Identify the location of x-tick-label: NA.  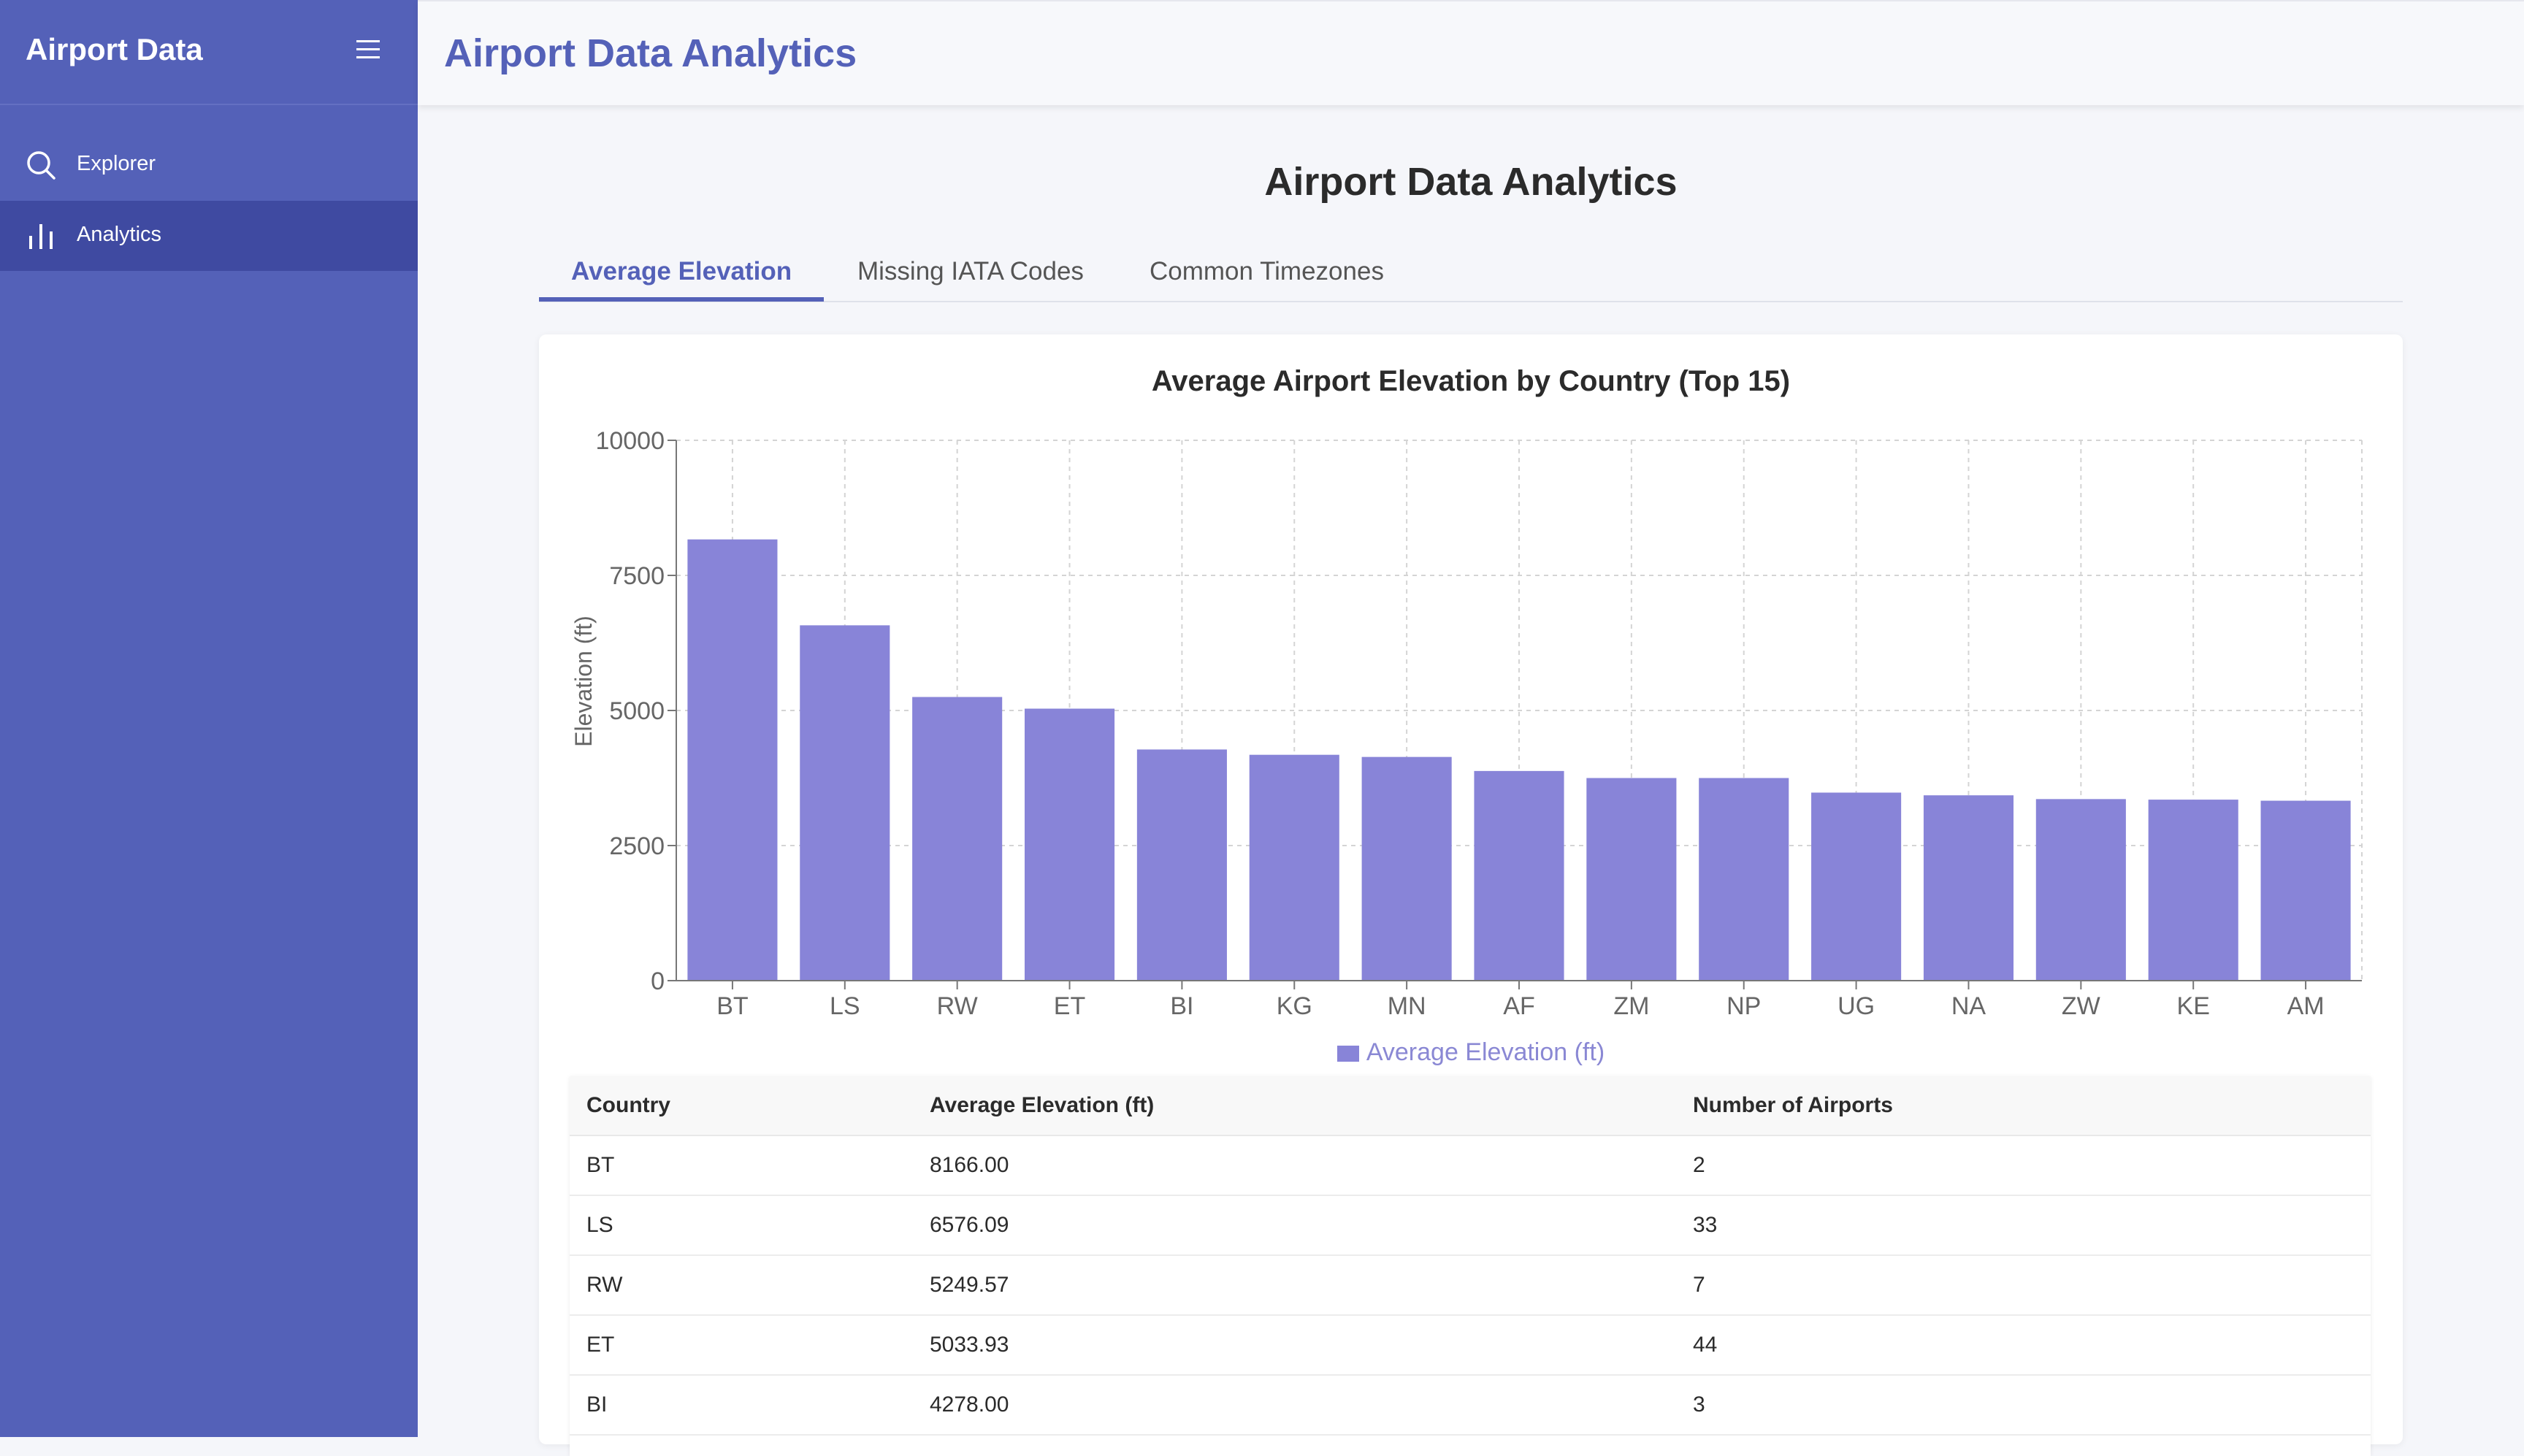
(1968, 1006).